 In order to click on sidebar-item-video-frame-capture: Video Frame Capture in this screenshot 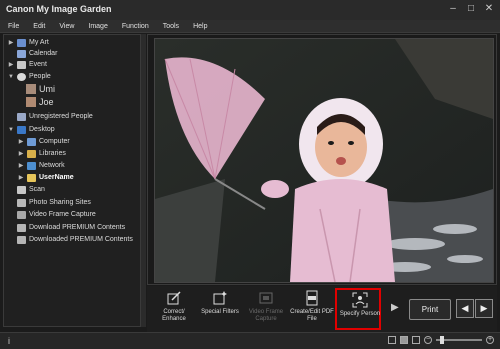, I will do `click(52, 214)`.